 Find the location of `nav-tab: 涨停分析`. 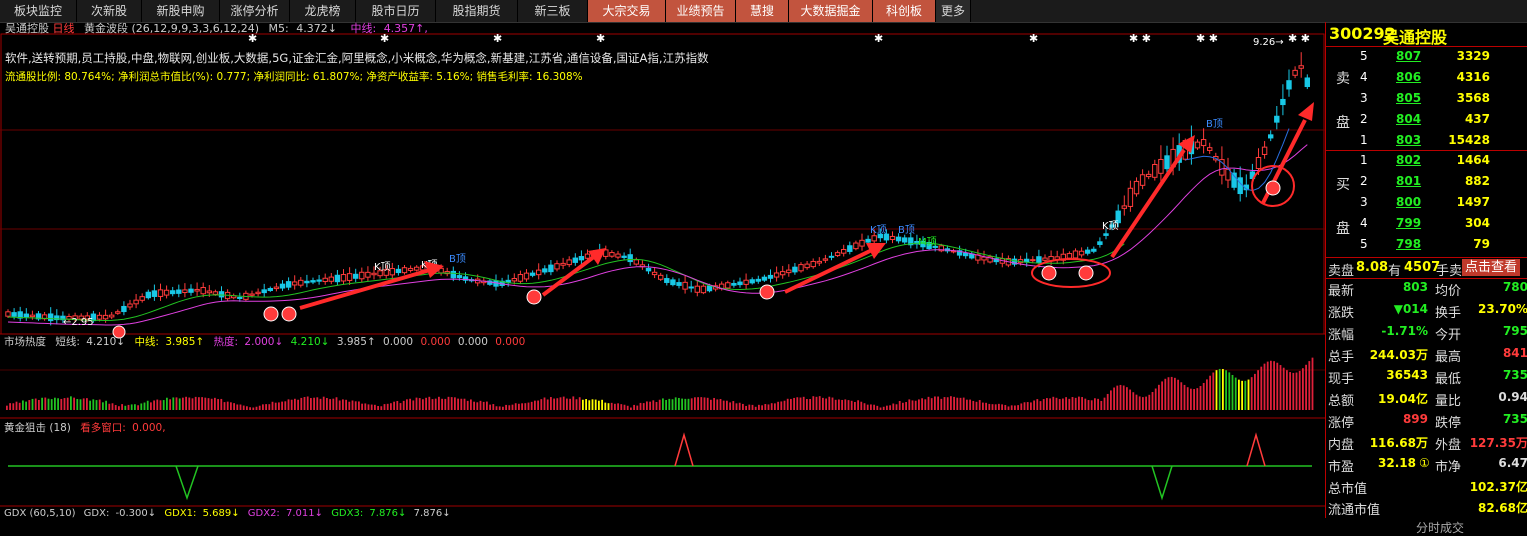

nav-tab: 涨停分析 is located at coordinates (255, 11).